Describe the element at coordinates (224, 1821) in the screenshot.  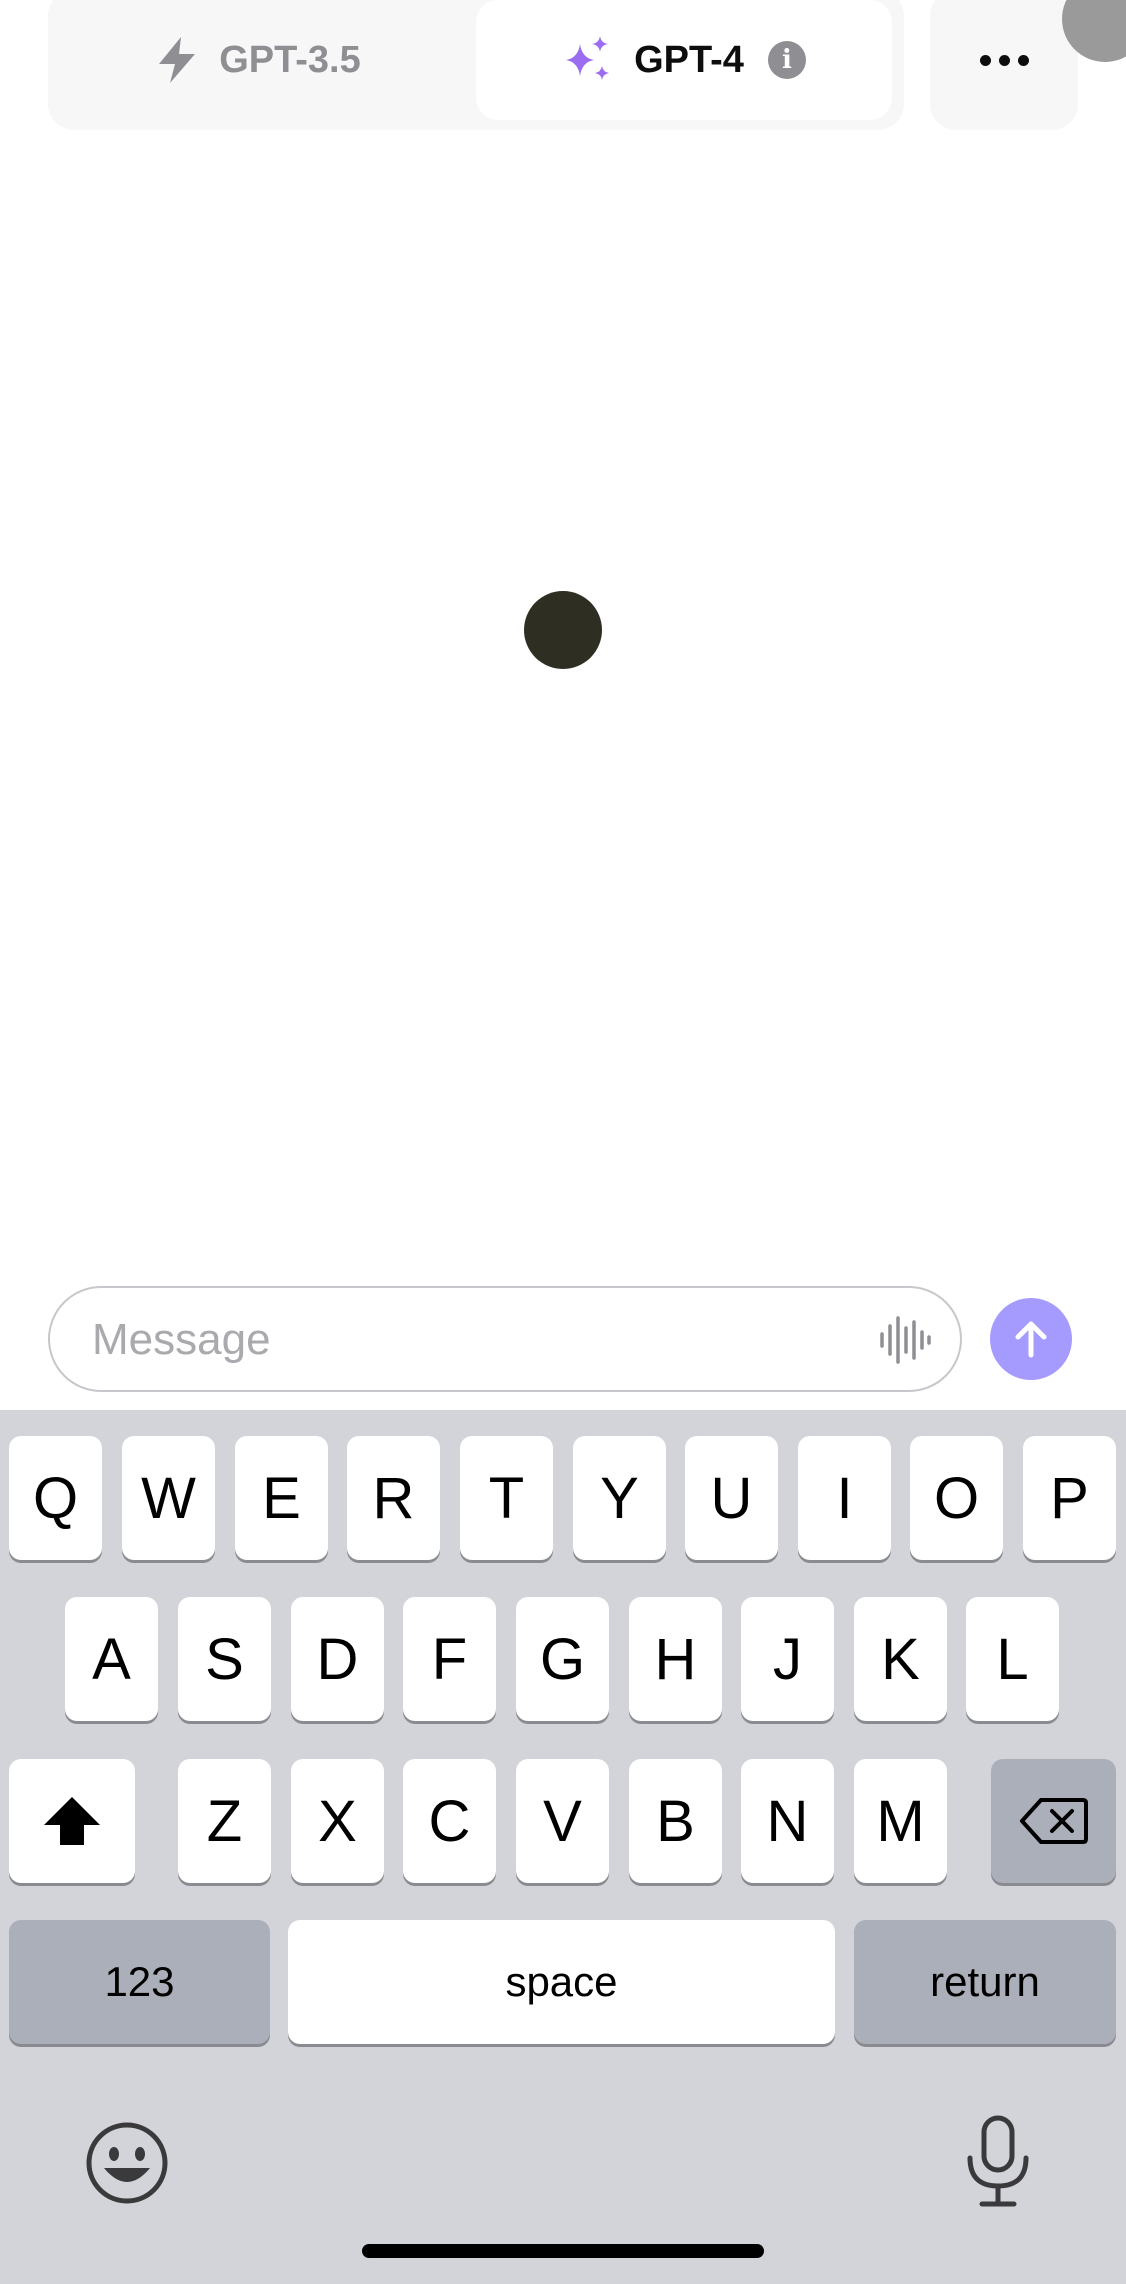
I see `key-z: Z` at that location.